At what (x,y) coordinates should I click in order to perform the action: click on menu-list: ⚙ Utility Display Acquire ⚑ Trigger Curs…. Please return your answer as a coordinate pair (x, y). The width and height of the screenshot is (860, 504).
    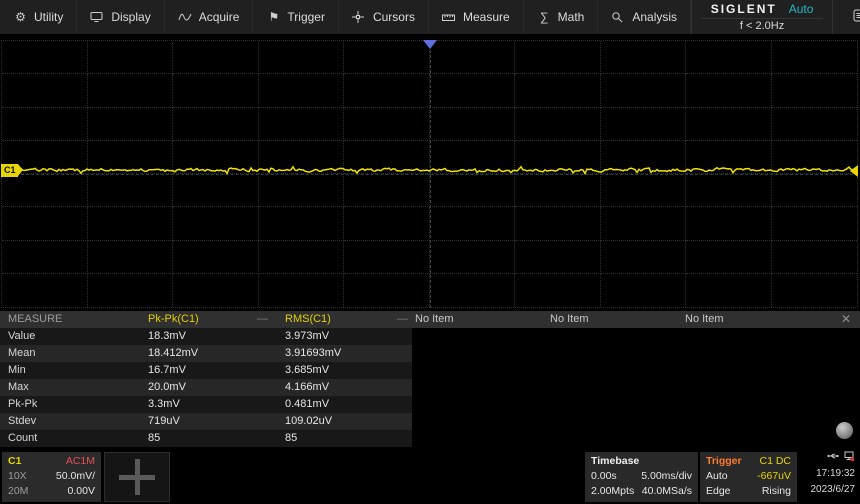
    Looking at the image, I should click on (346, 17).